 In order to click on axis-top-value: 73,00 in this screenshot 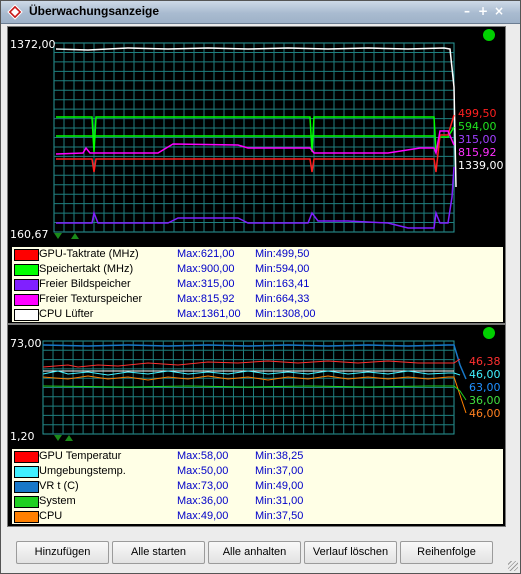, I will do `click(26, 343)`.